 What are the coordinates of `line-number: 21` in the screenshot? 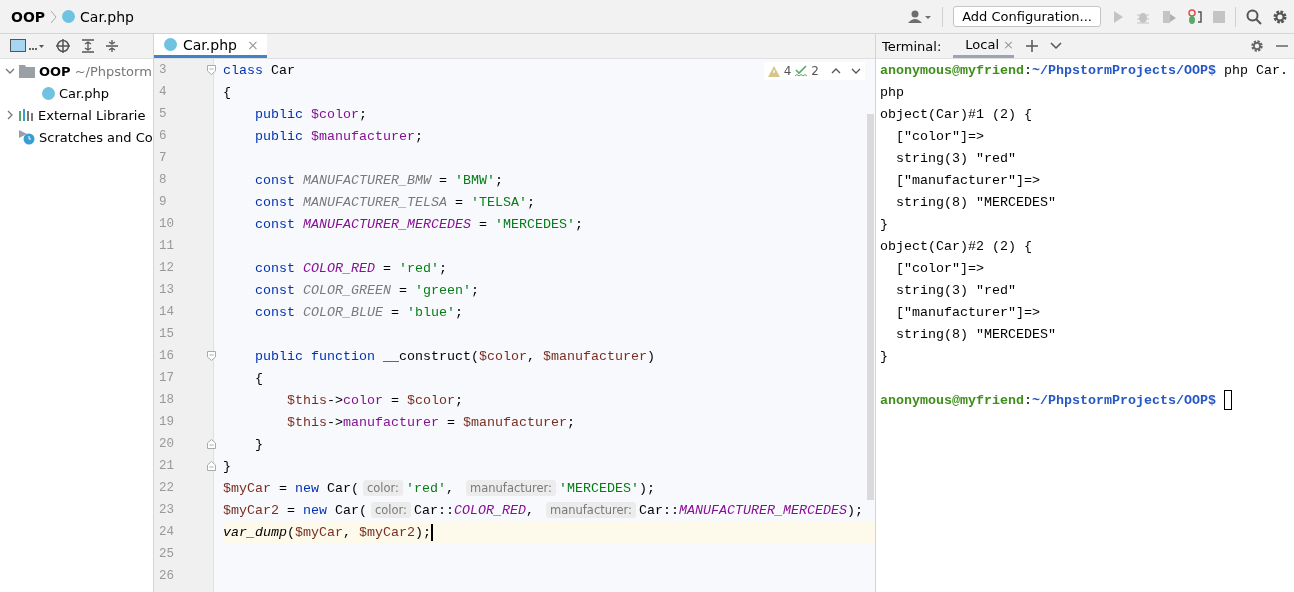 It's located at (166, 466).